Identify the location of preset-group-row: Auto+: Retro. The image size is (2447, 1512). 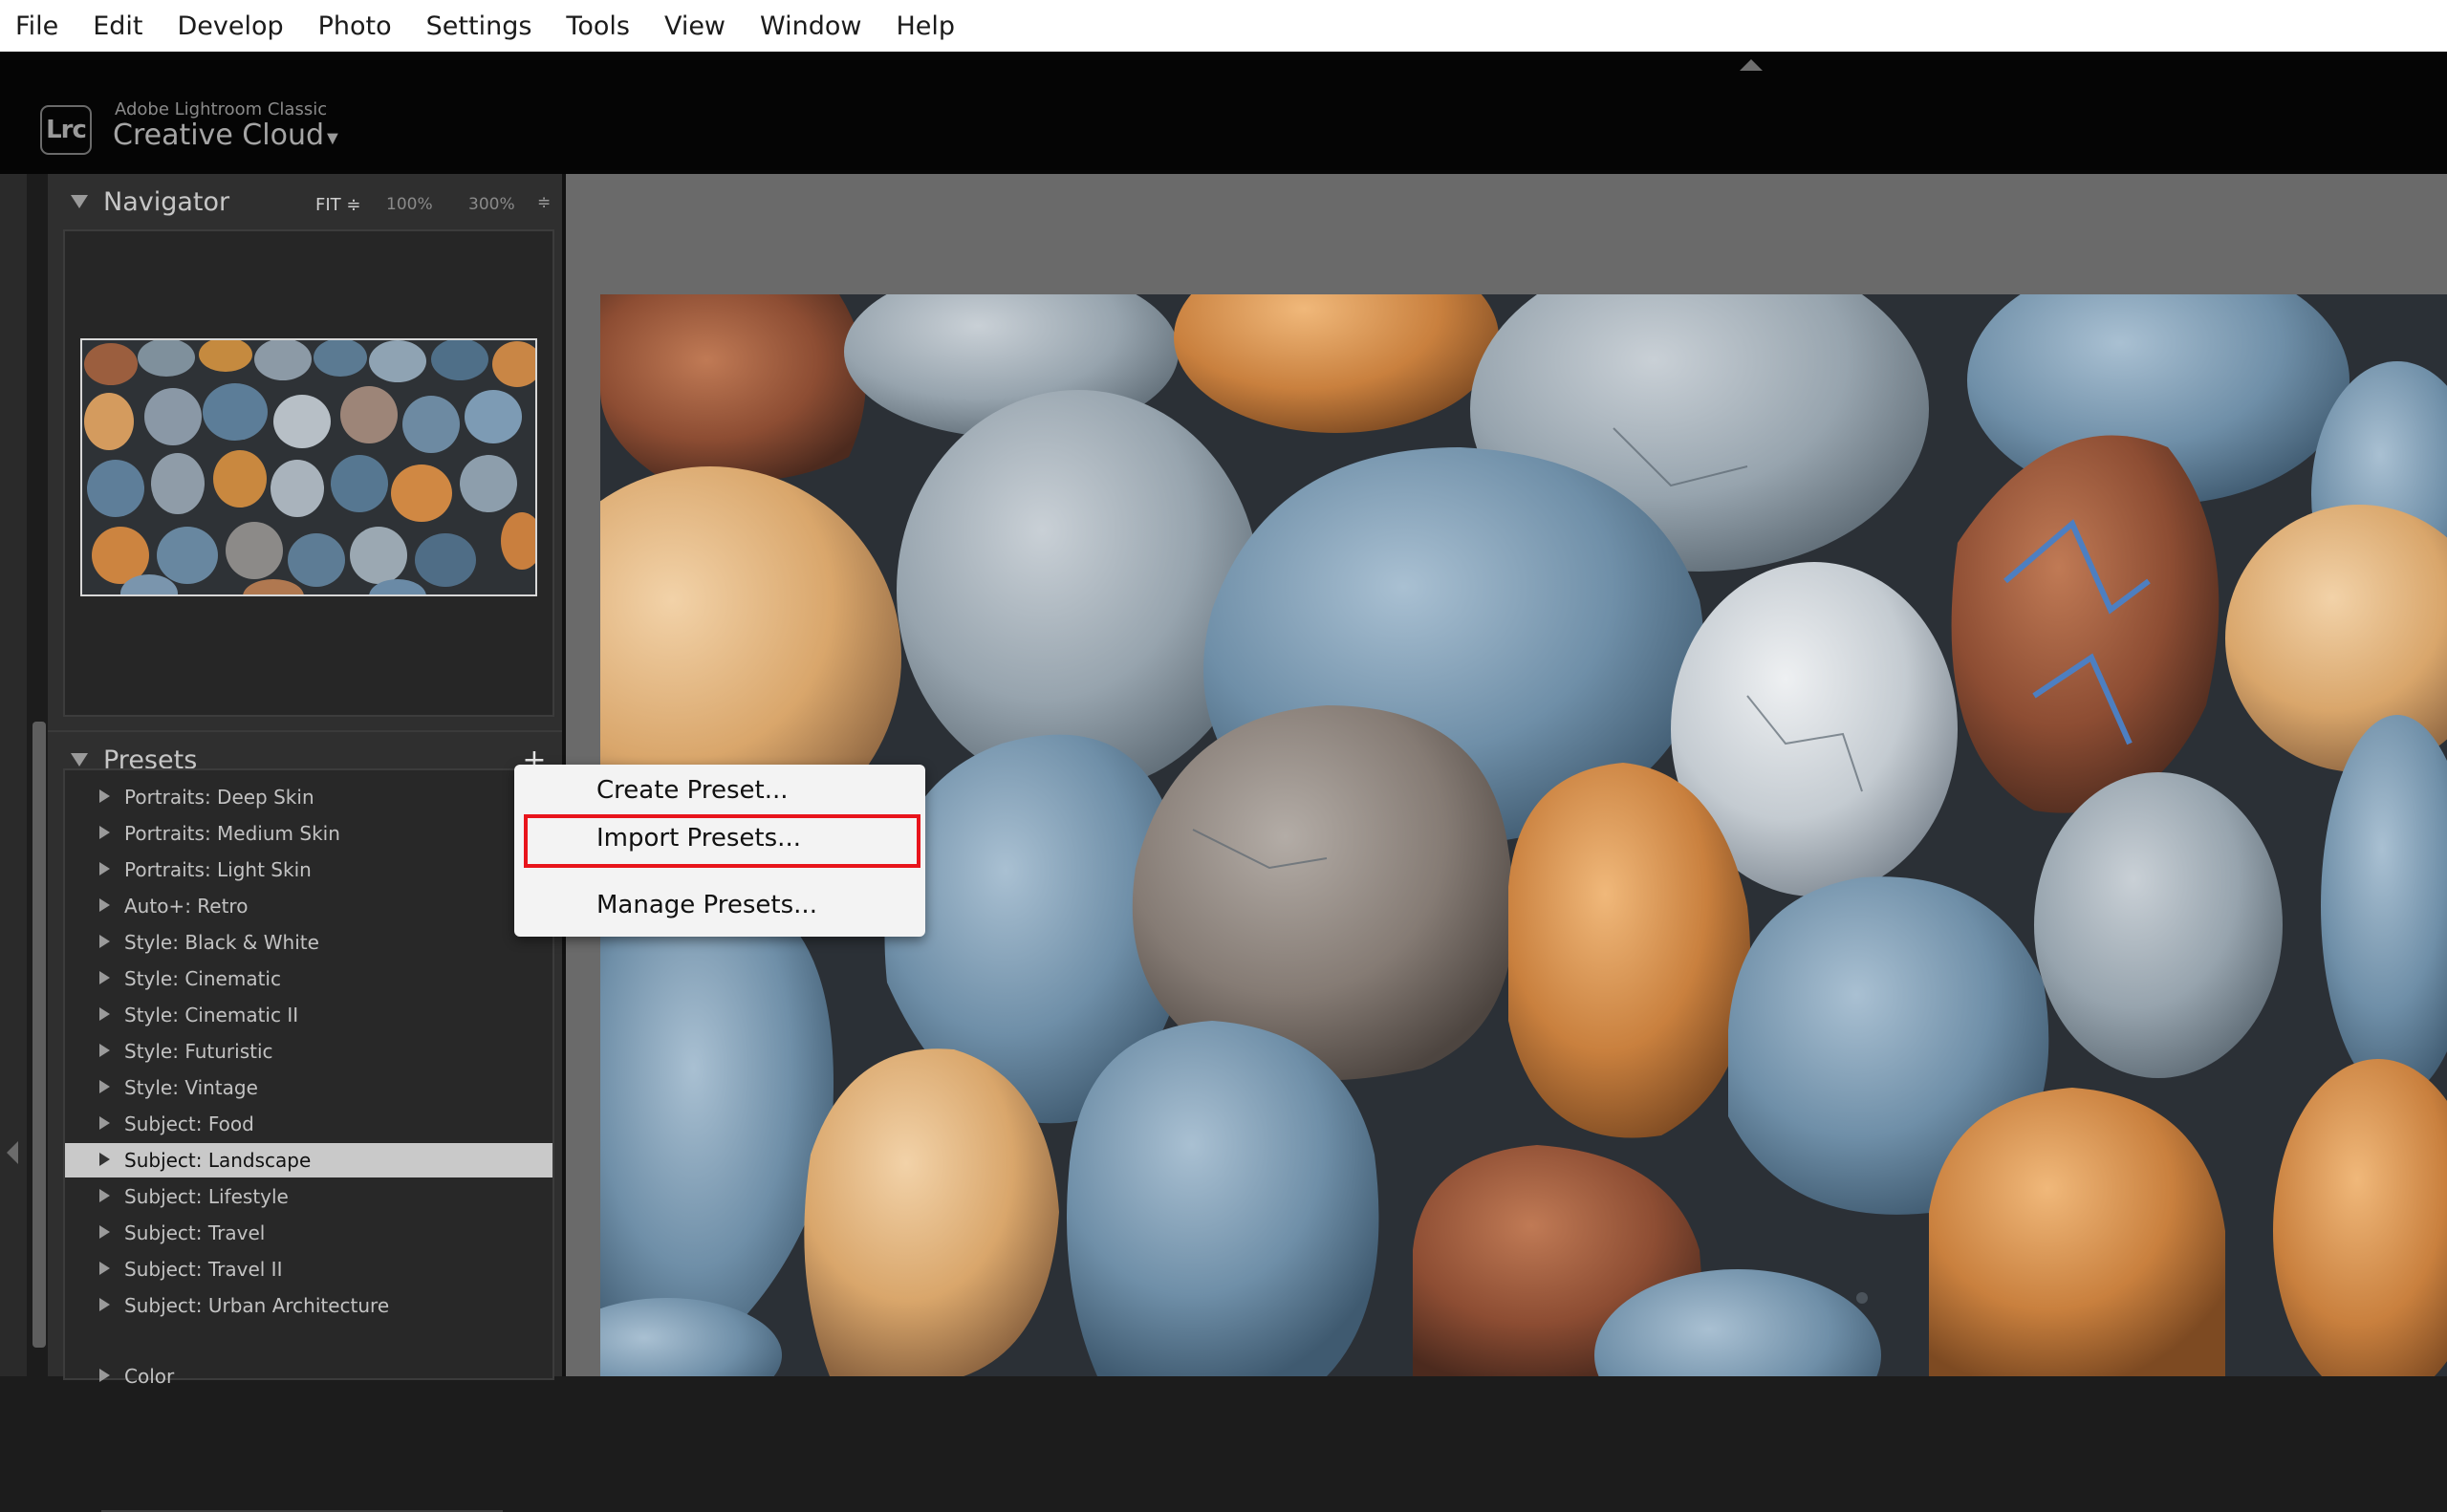
(308, 906).